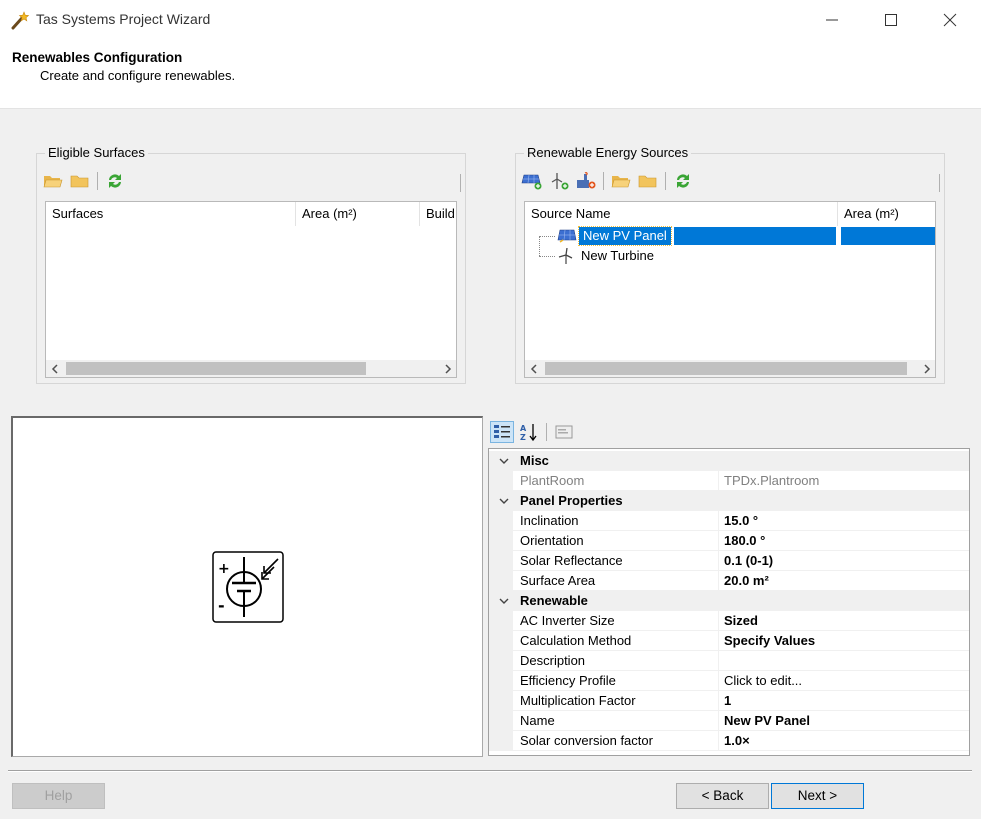  I want to click on property-pages-button, so click(564, 432).